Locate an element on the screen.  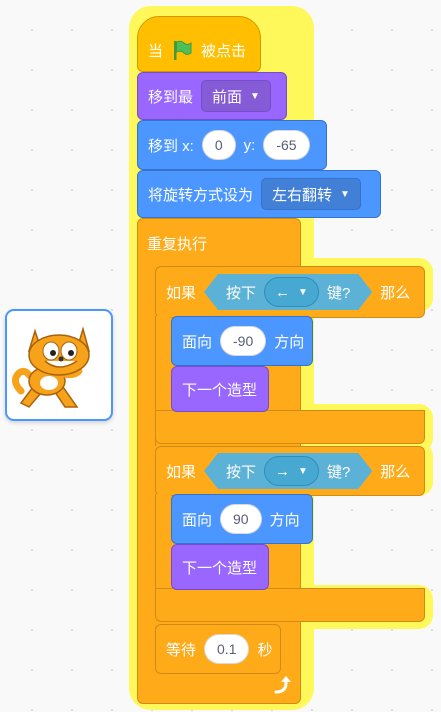
rotation-style-label: 将旋转方式设为 is located at coordinates (201, 195).